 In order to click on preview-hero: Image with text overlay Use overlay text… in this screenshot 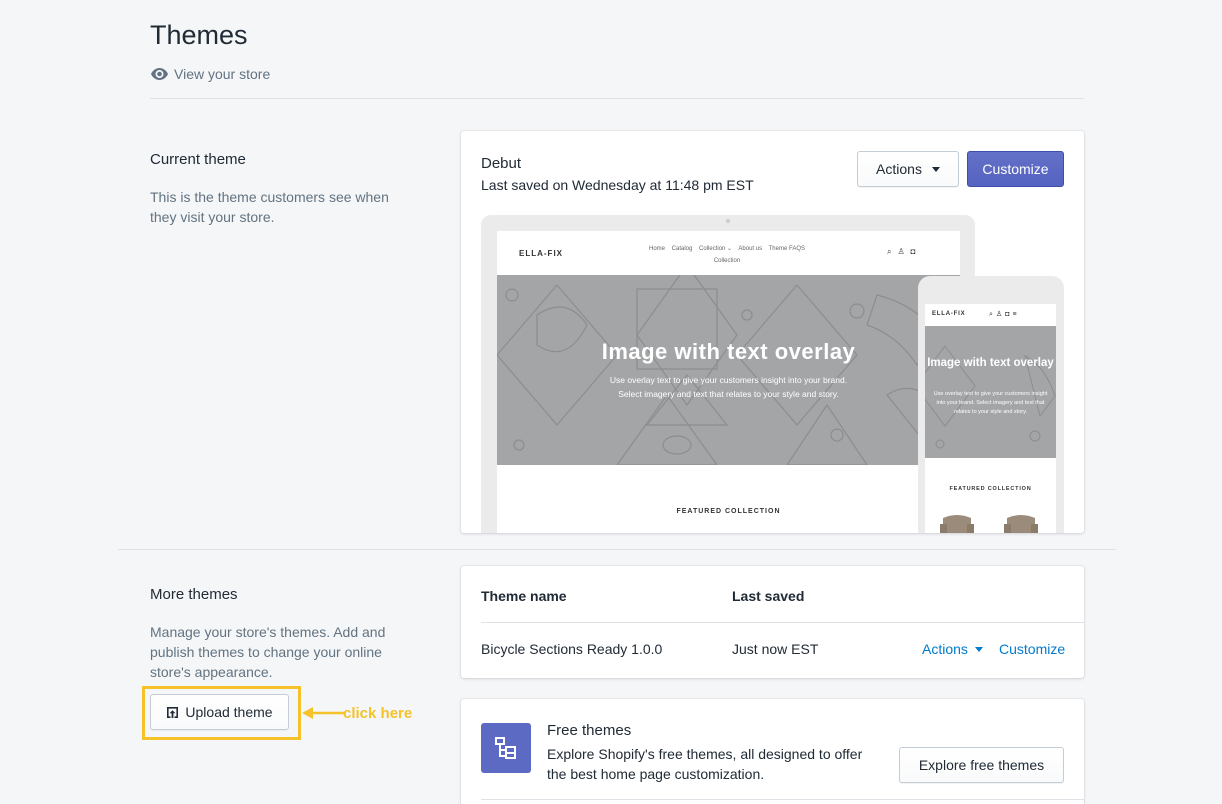, I will do `click(728, 370)`.